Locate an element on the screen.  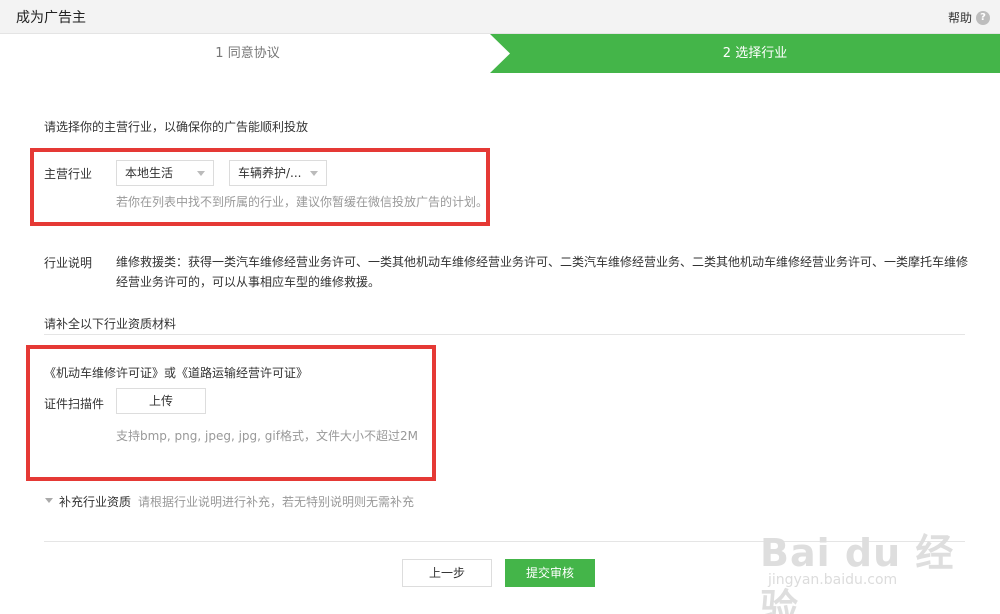
scan-label: 证件扫描件 is located at coordinates (74, 404).